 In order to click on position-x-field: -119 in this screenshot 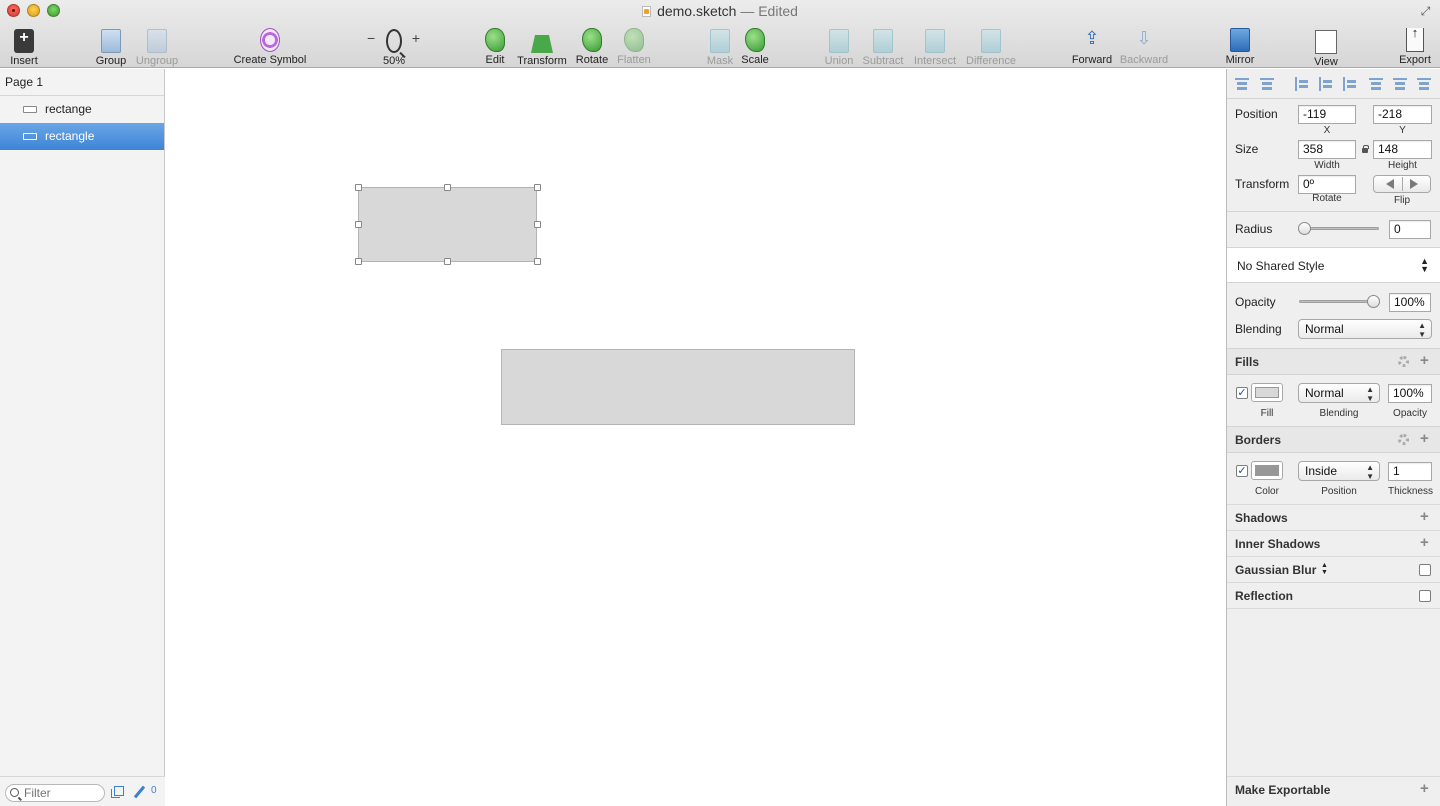, I will do `click(1327, 114)`.